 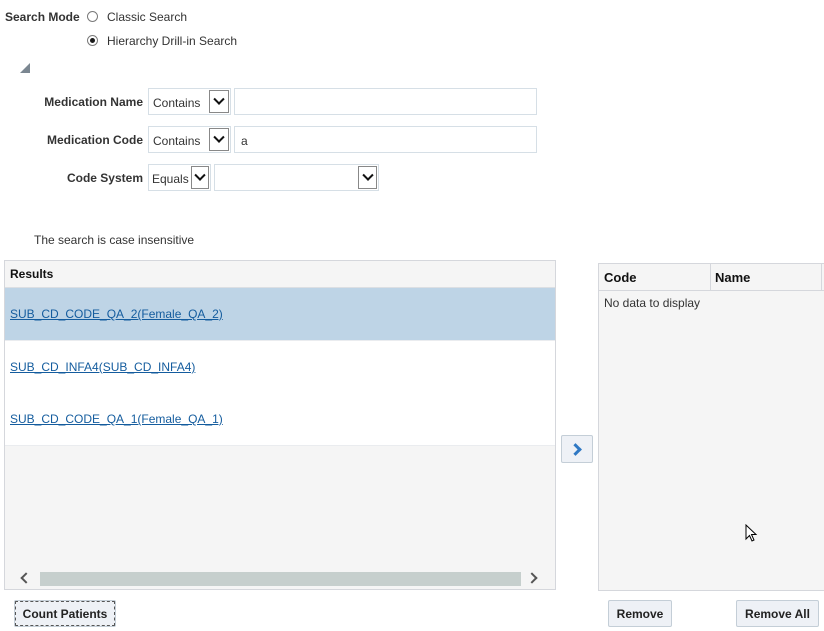 I want to click on column-header-name: Name, so click(x=766, y=277).